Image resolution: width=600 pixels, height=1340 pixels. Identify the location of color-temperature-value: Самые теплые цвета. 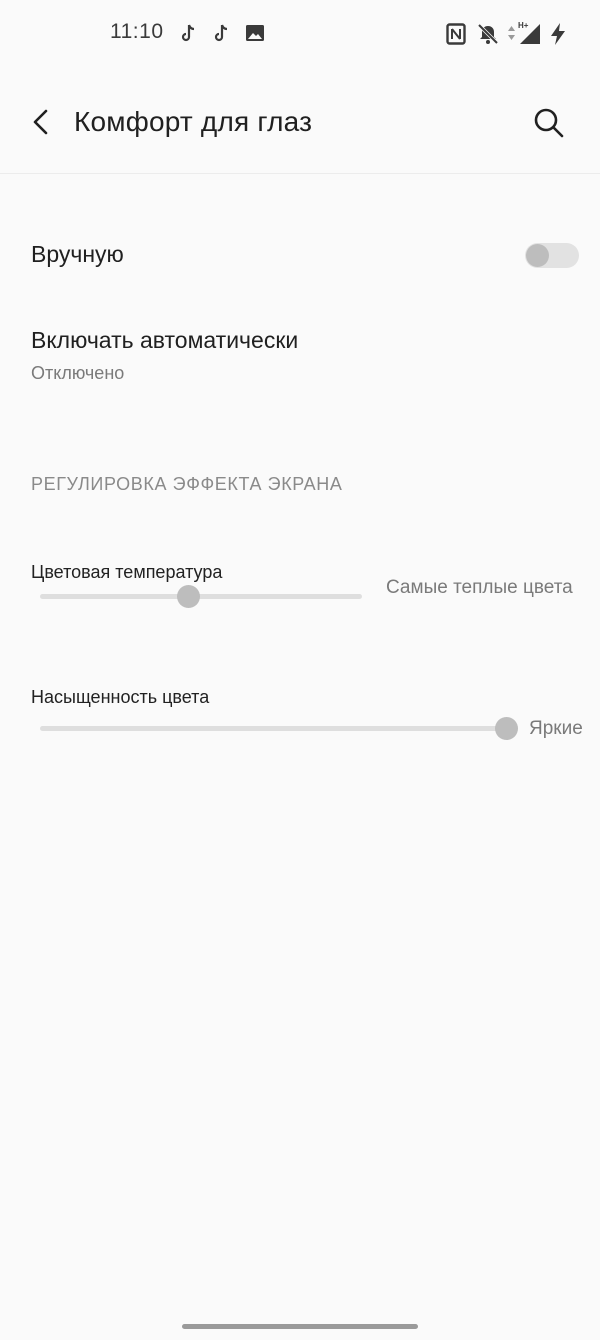
(479, 587).